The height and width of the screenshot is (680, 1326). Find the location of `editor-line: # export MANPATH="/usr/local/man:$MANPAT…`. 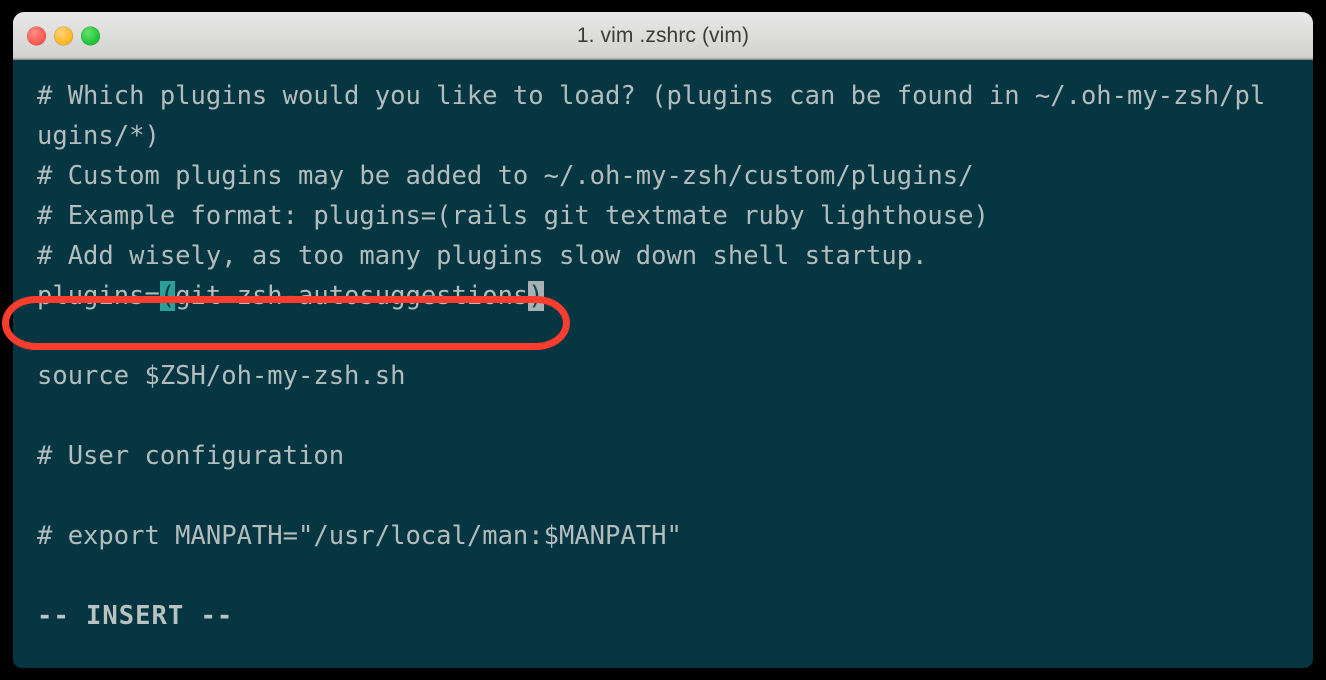

editor-line: # export MANPATH="/usr/local/man:$MANPAT… is located at coordinates (359, 536).